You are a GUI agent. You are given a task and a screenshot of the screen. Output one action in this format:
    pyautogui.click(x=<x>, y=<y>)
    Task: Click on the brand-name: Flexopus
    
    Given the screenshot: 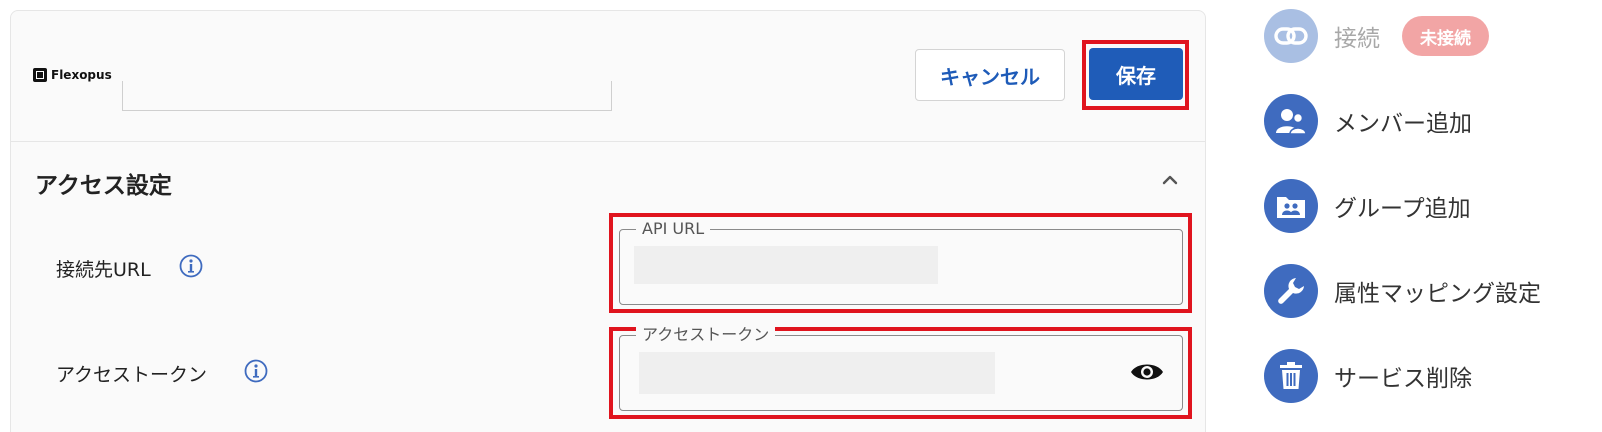 What is the action you would take?
    pyautogui.click(x=81, y=75)
    